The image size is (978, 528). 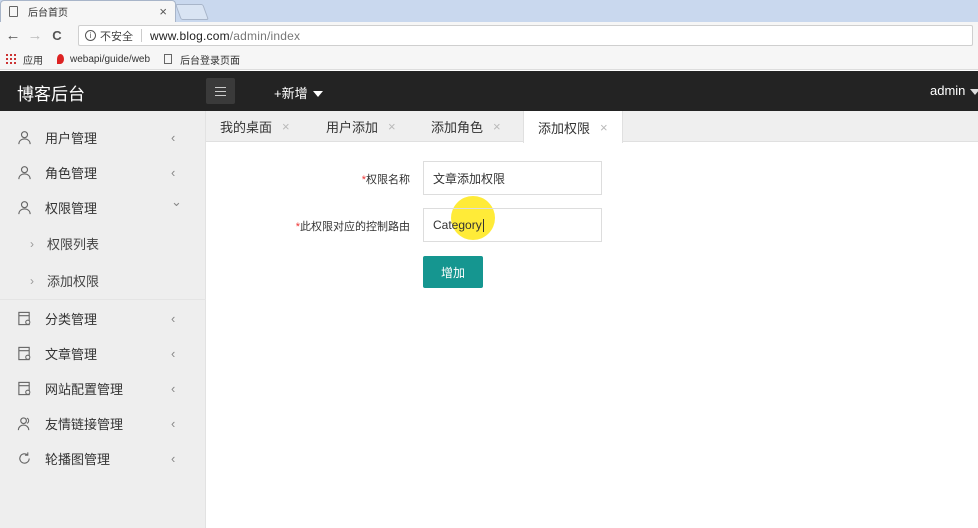 I want to click on sidebar-item-category-management: 分类管理 ‹, so click(x=103, y=318).